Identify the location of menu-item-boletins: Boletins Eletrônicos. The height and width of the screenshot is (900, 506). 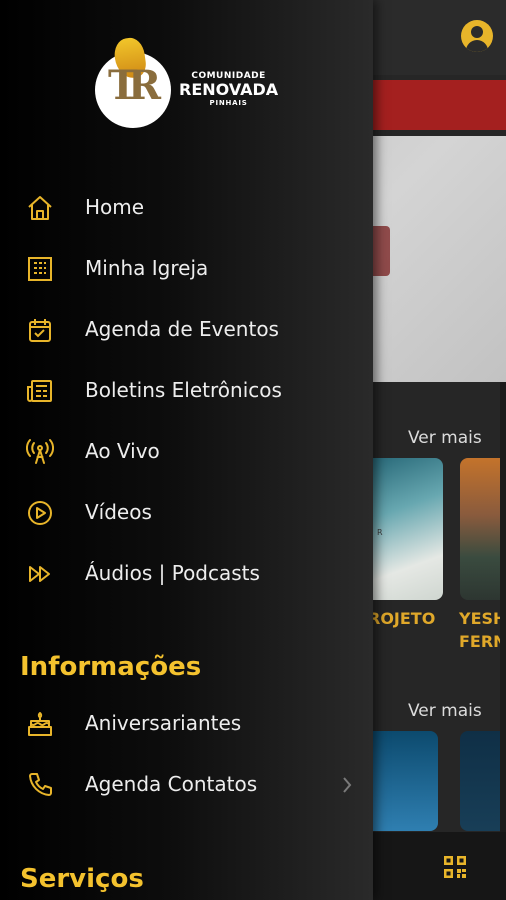
(186, 391).